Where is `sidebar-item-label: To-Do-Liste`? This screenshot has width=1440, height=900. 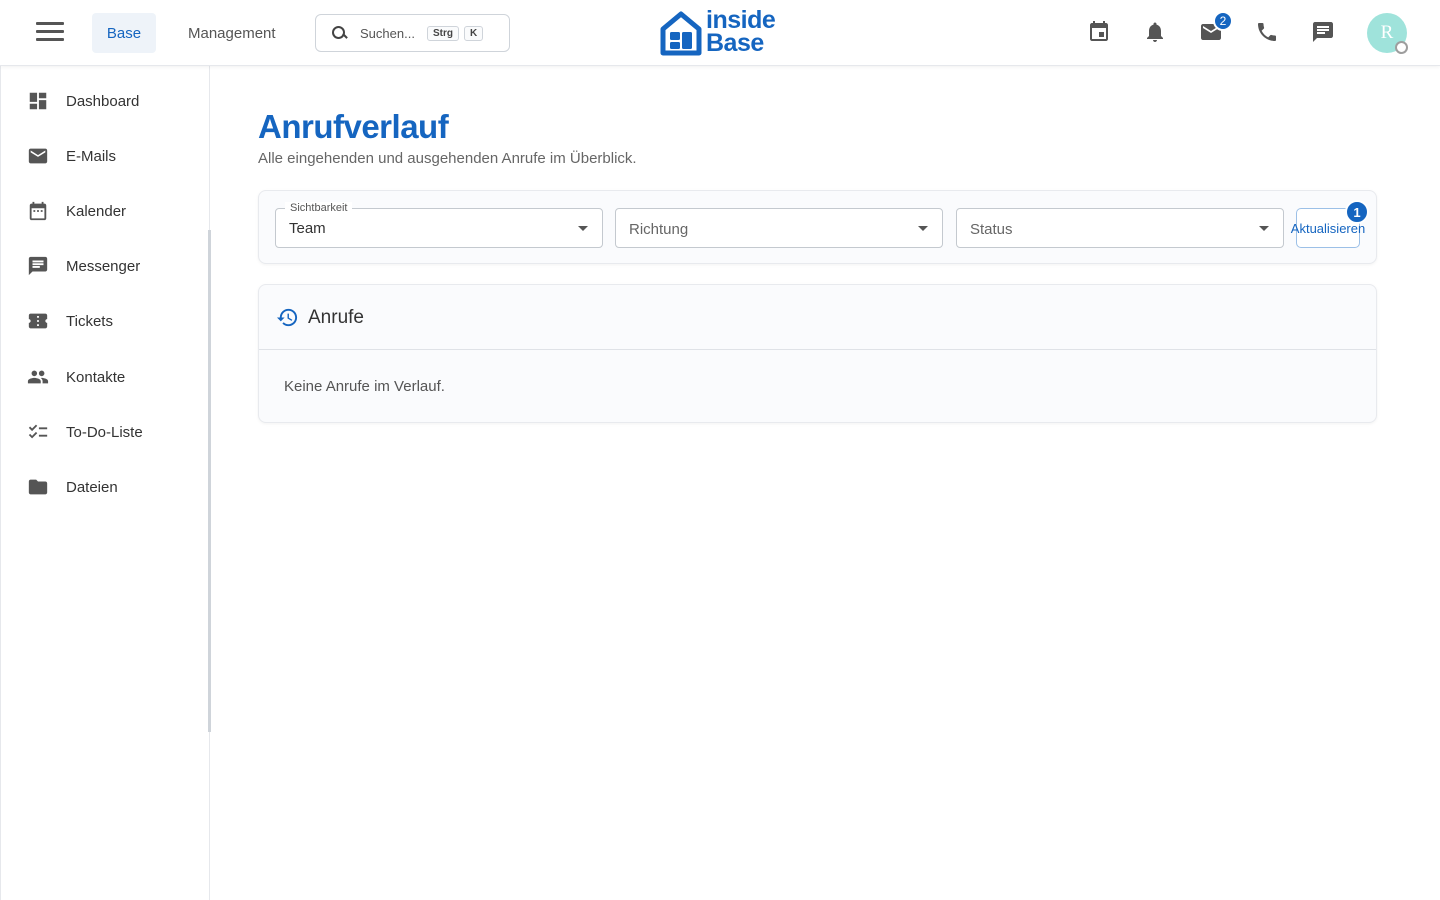
sidebar-item-label: To-Do-Liste is located at coordinates (104, 432).